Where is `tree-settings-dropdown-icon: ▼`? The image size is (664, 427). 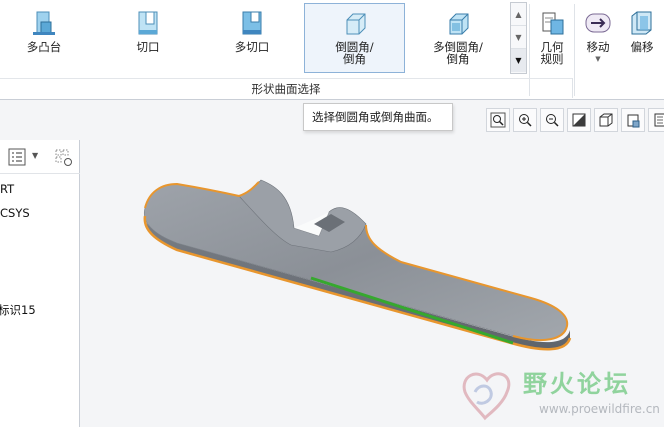
tree-settings-dropdown-icon: ▼ is located at coordinates (35, 155).